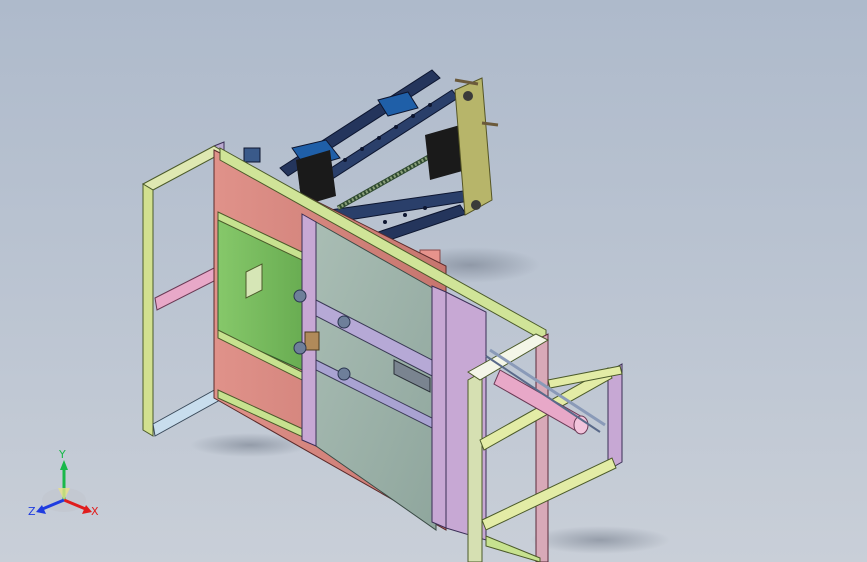 The height and width of the screenshot is (562, 867). Describe the element at coordinates (32, 511) in the screenshot. I see `z-axis-label: Z` at that location.